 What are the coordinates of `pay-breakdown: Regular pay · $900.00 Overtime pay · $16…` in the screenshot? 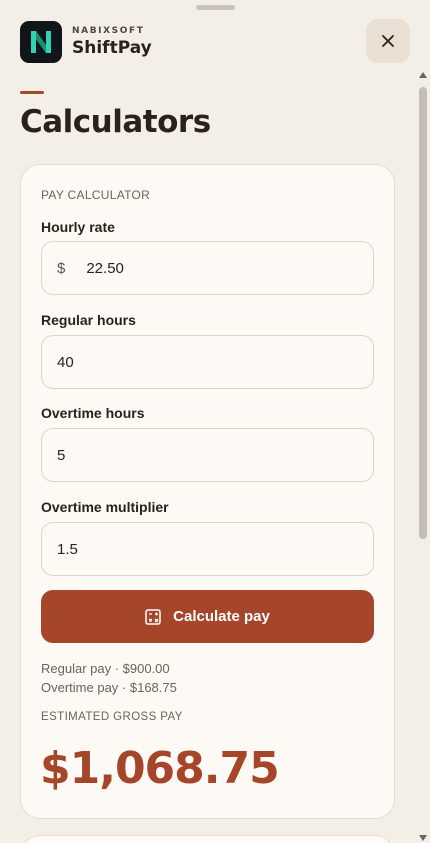 It's located at (109, 678).